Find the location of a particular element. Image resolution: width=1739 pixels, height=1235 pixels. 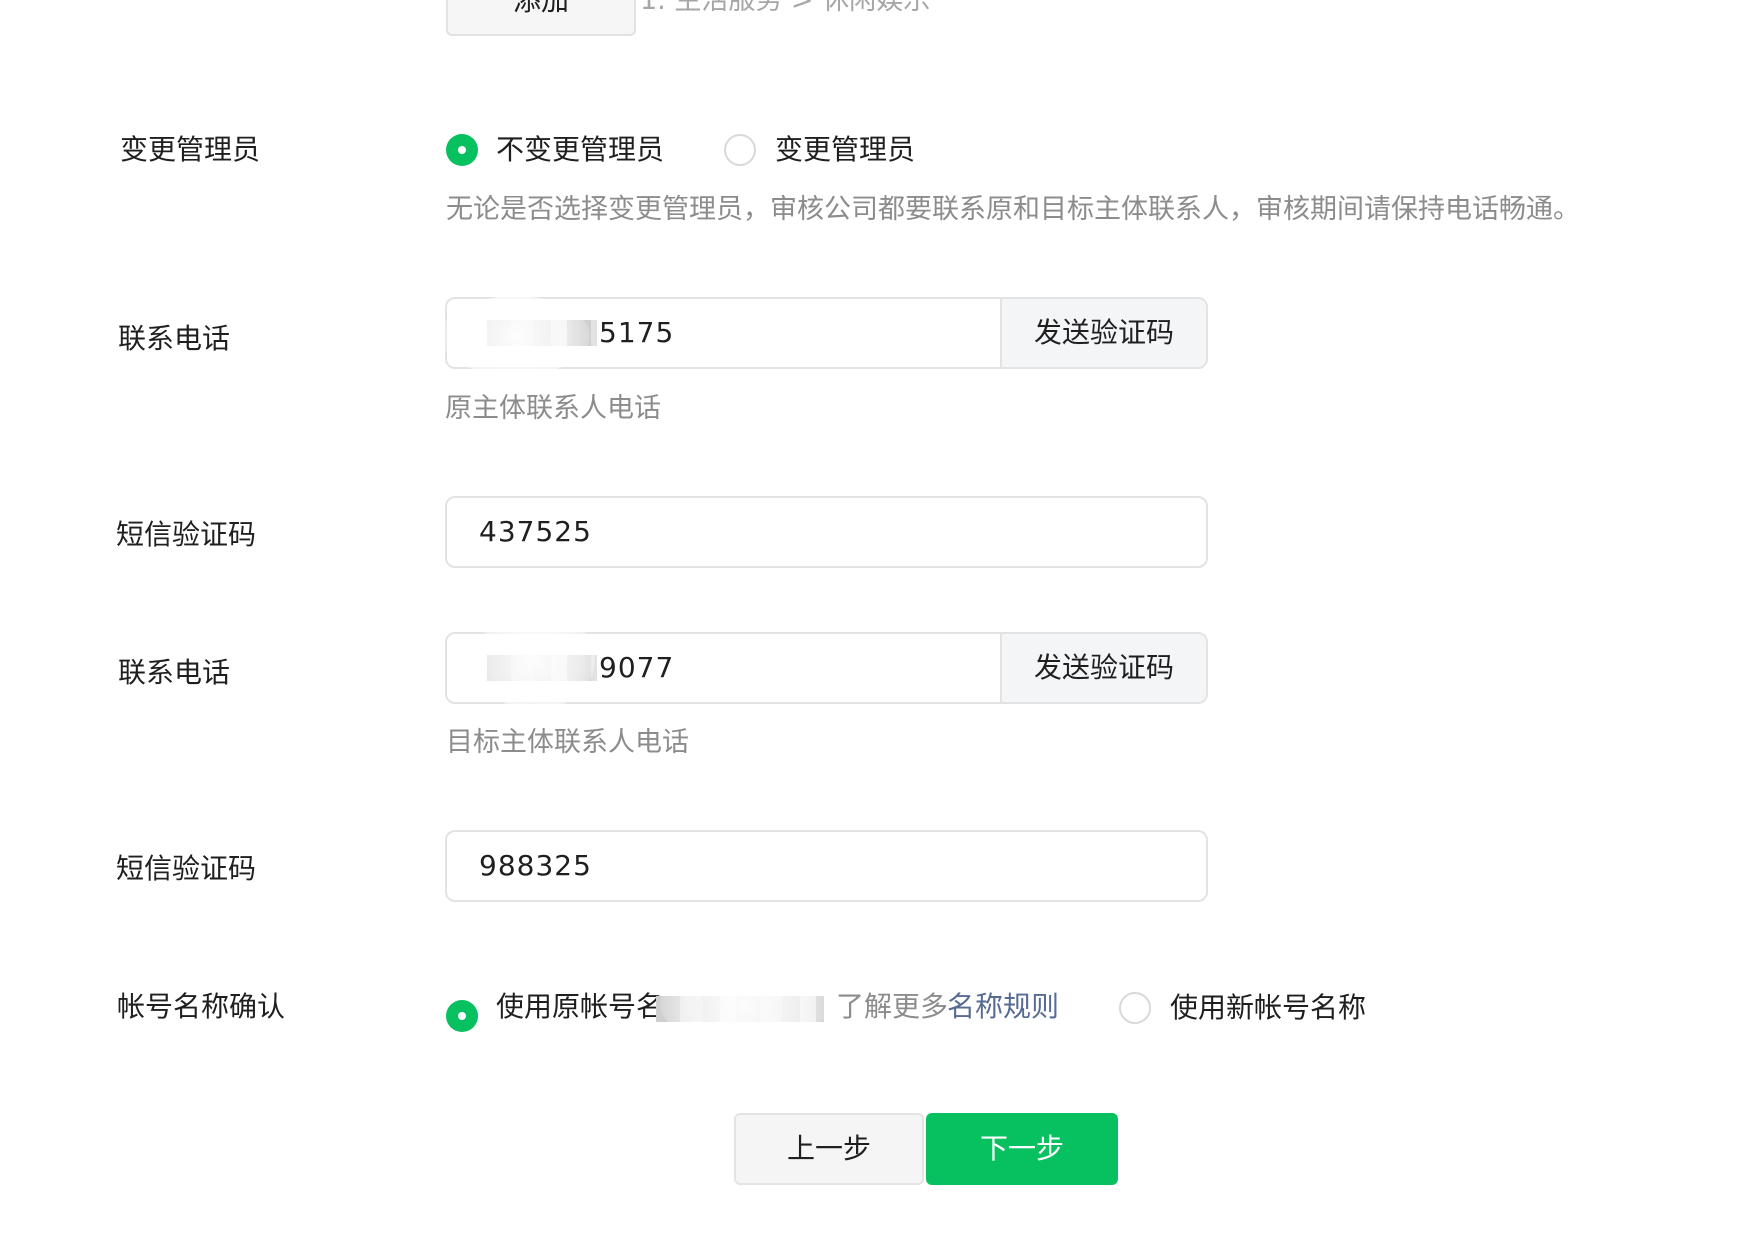

original-phone-hint: 原主体联系人电话 is located at coordinates (553, 408).